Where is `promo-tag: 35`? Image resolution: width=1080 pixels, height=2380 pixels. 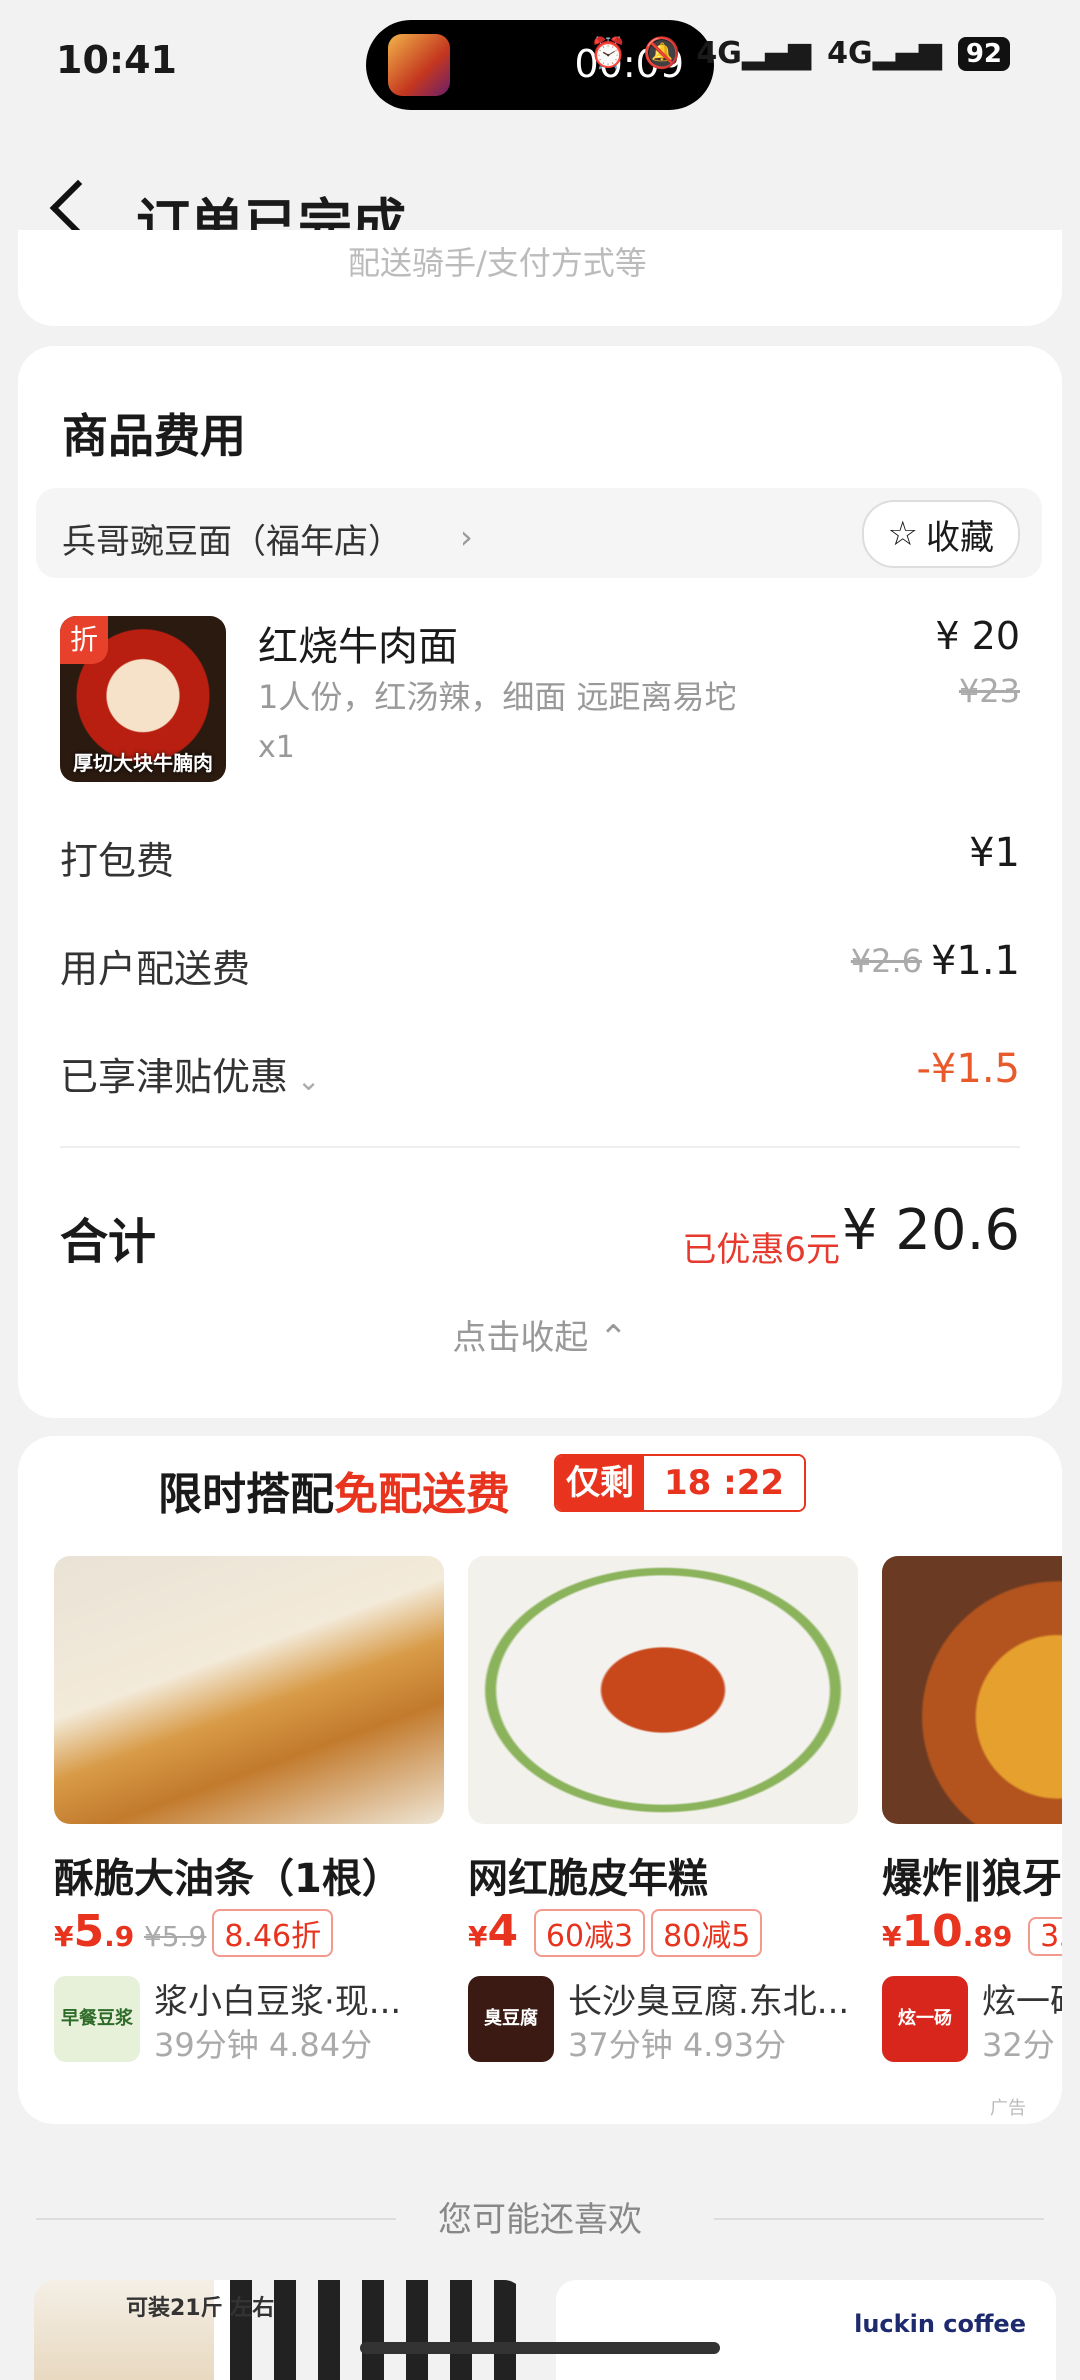
promo-tag: 35 is located at coordinates (1045, 1936).